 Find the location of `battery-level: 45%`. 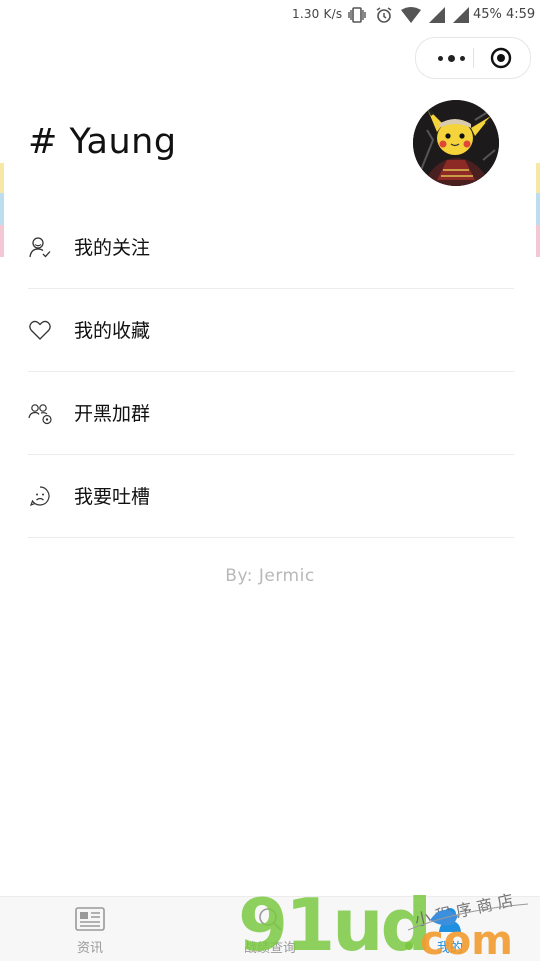

battery-level: 45% is located at coordinates (487, 14).